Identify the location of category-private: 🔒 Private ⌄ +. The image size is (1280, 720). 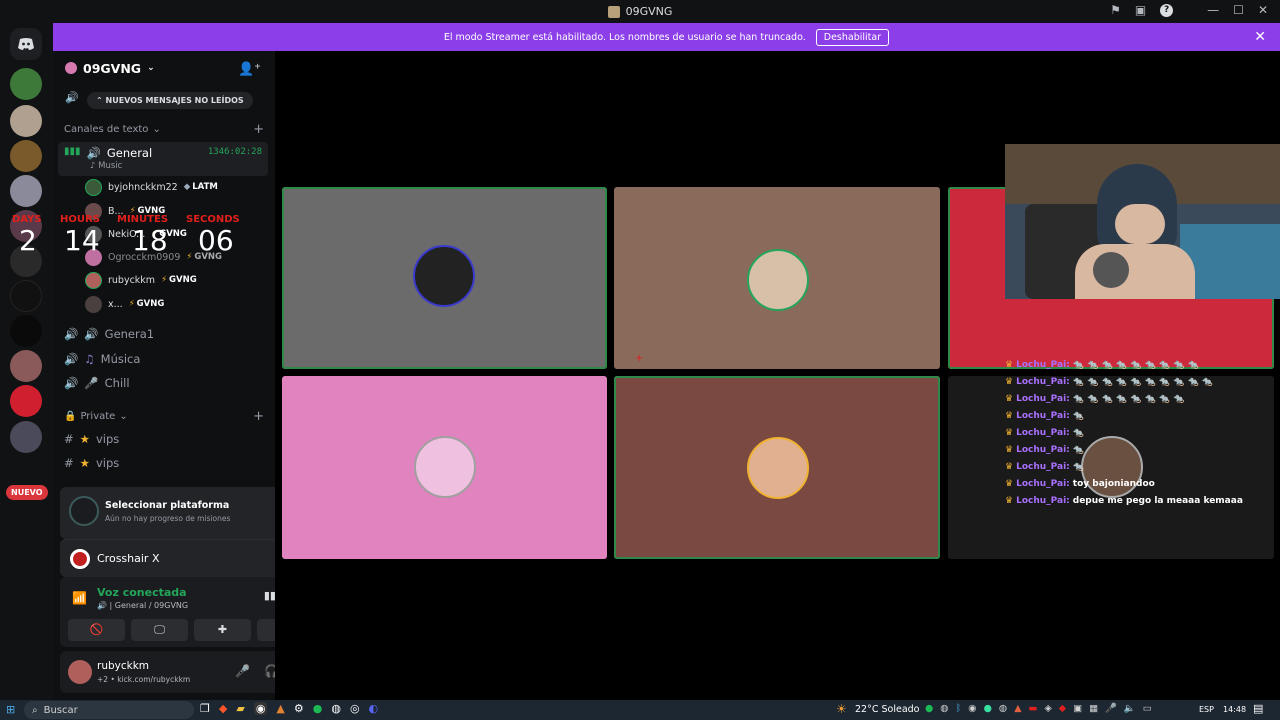
(164, 416).